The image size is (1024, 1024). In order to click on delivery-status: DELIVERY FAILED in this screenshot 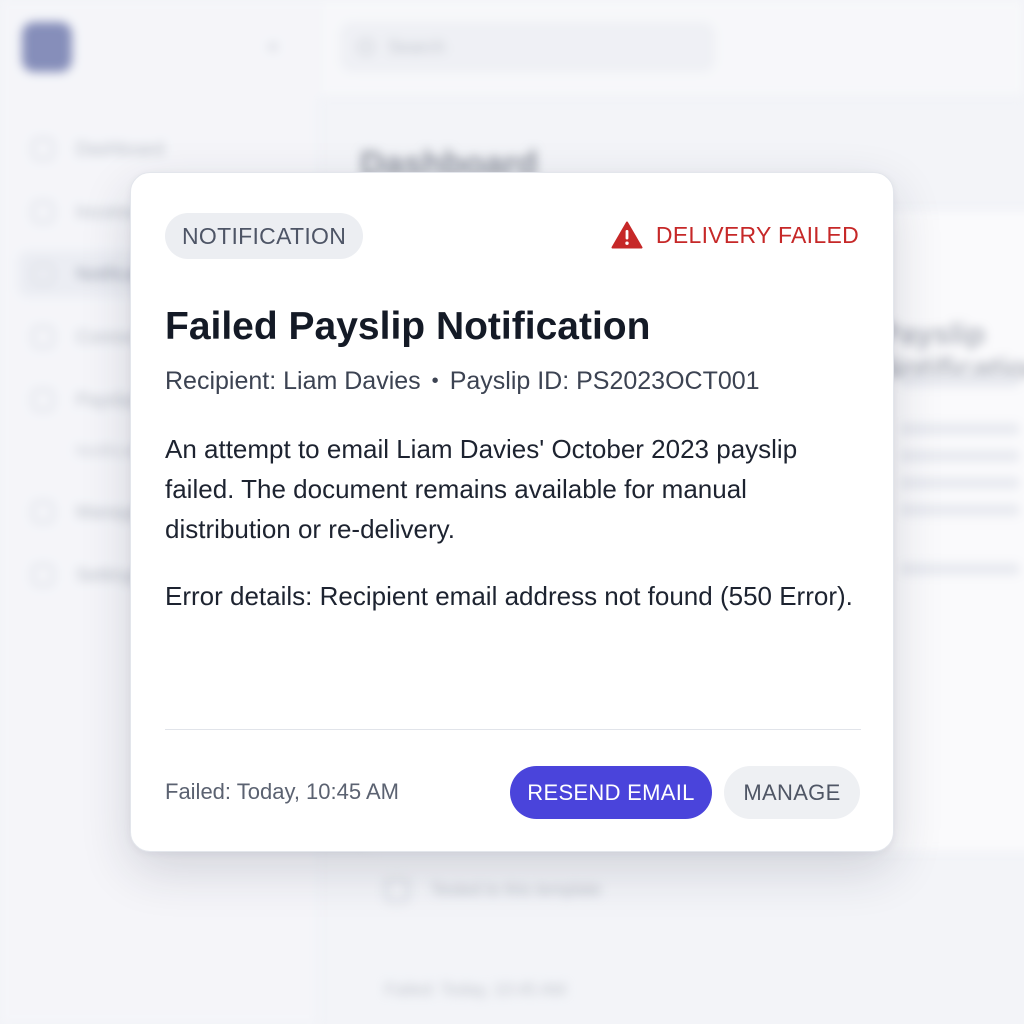, I will do `click(735, 235)`.